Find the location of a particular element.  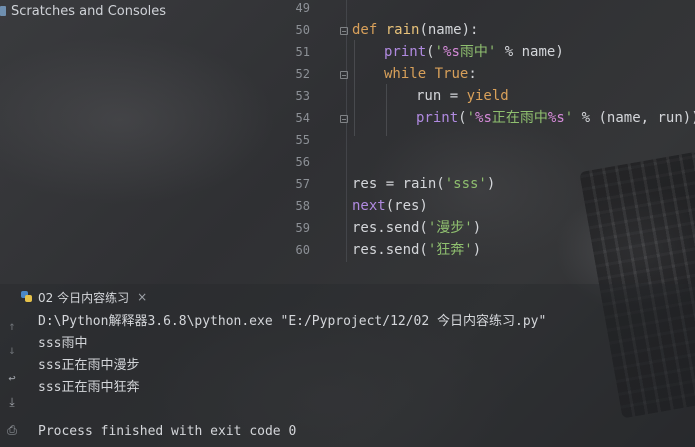

keyword: def is located at coordinates (365, 30).